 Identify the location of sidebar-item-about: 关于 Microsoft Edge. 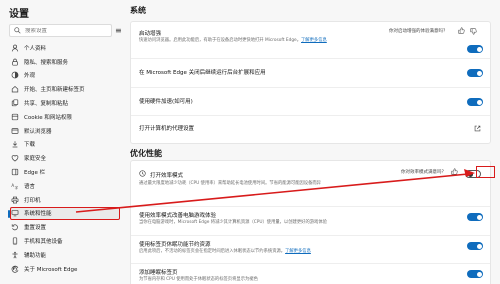
(65, 269).